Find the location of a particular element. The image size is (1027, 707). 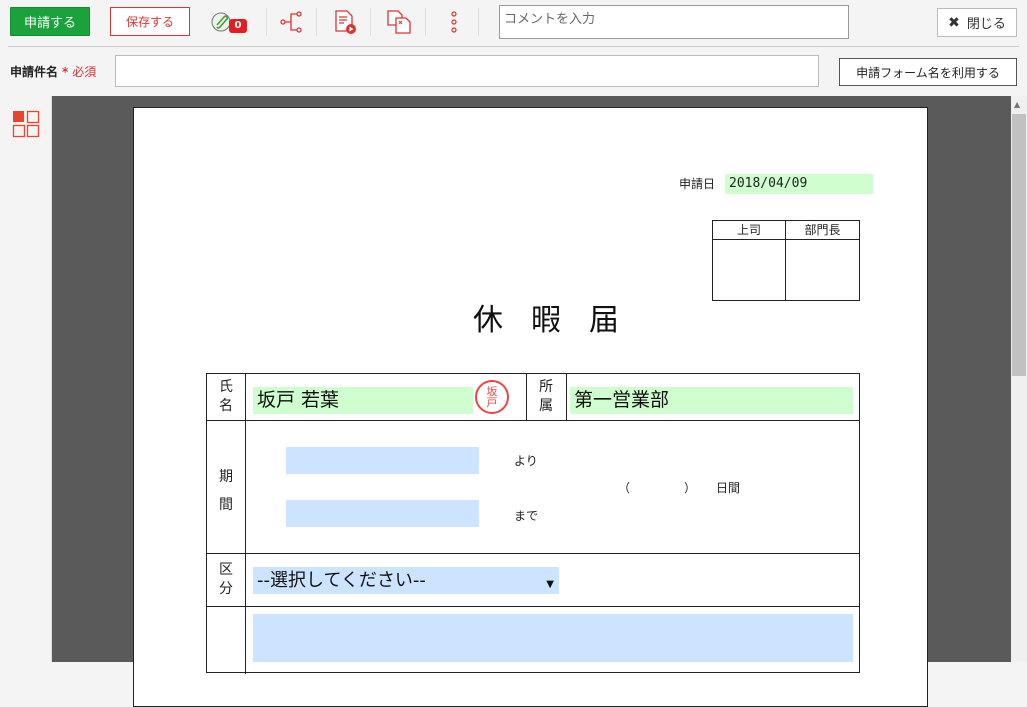

category-label-char: 区 is located at coordinates (226, 570).